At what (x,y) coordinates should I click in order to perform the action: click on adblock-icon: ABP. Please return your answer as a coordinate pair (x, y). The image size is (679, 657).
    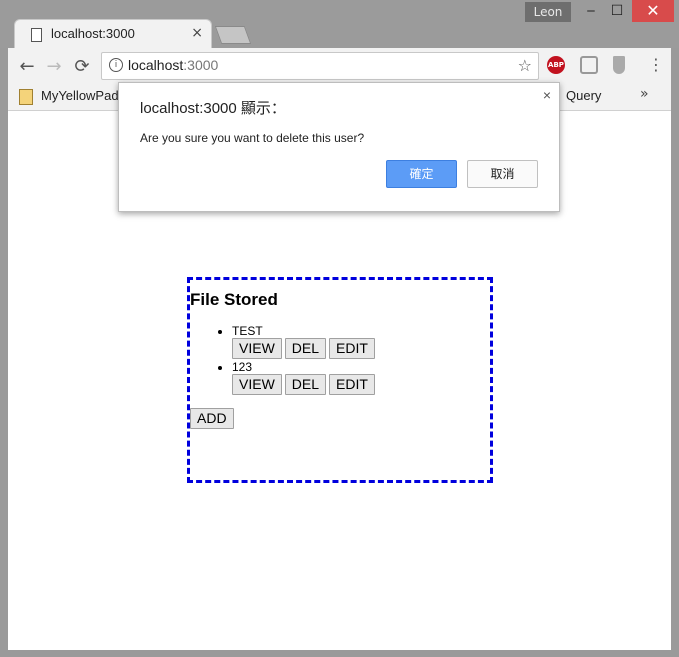
    Looking at the image, I should click on (556, 65).